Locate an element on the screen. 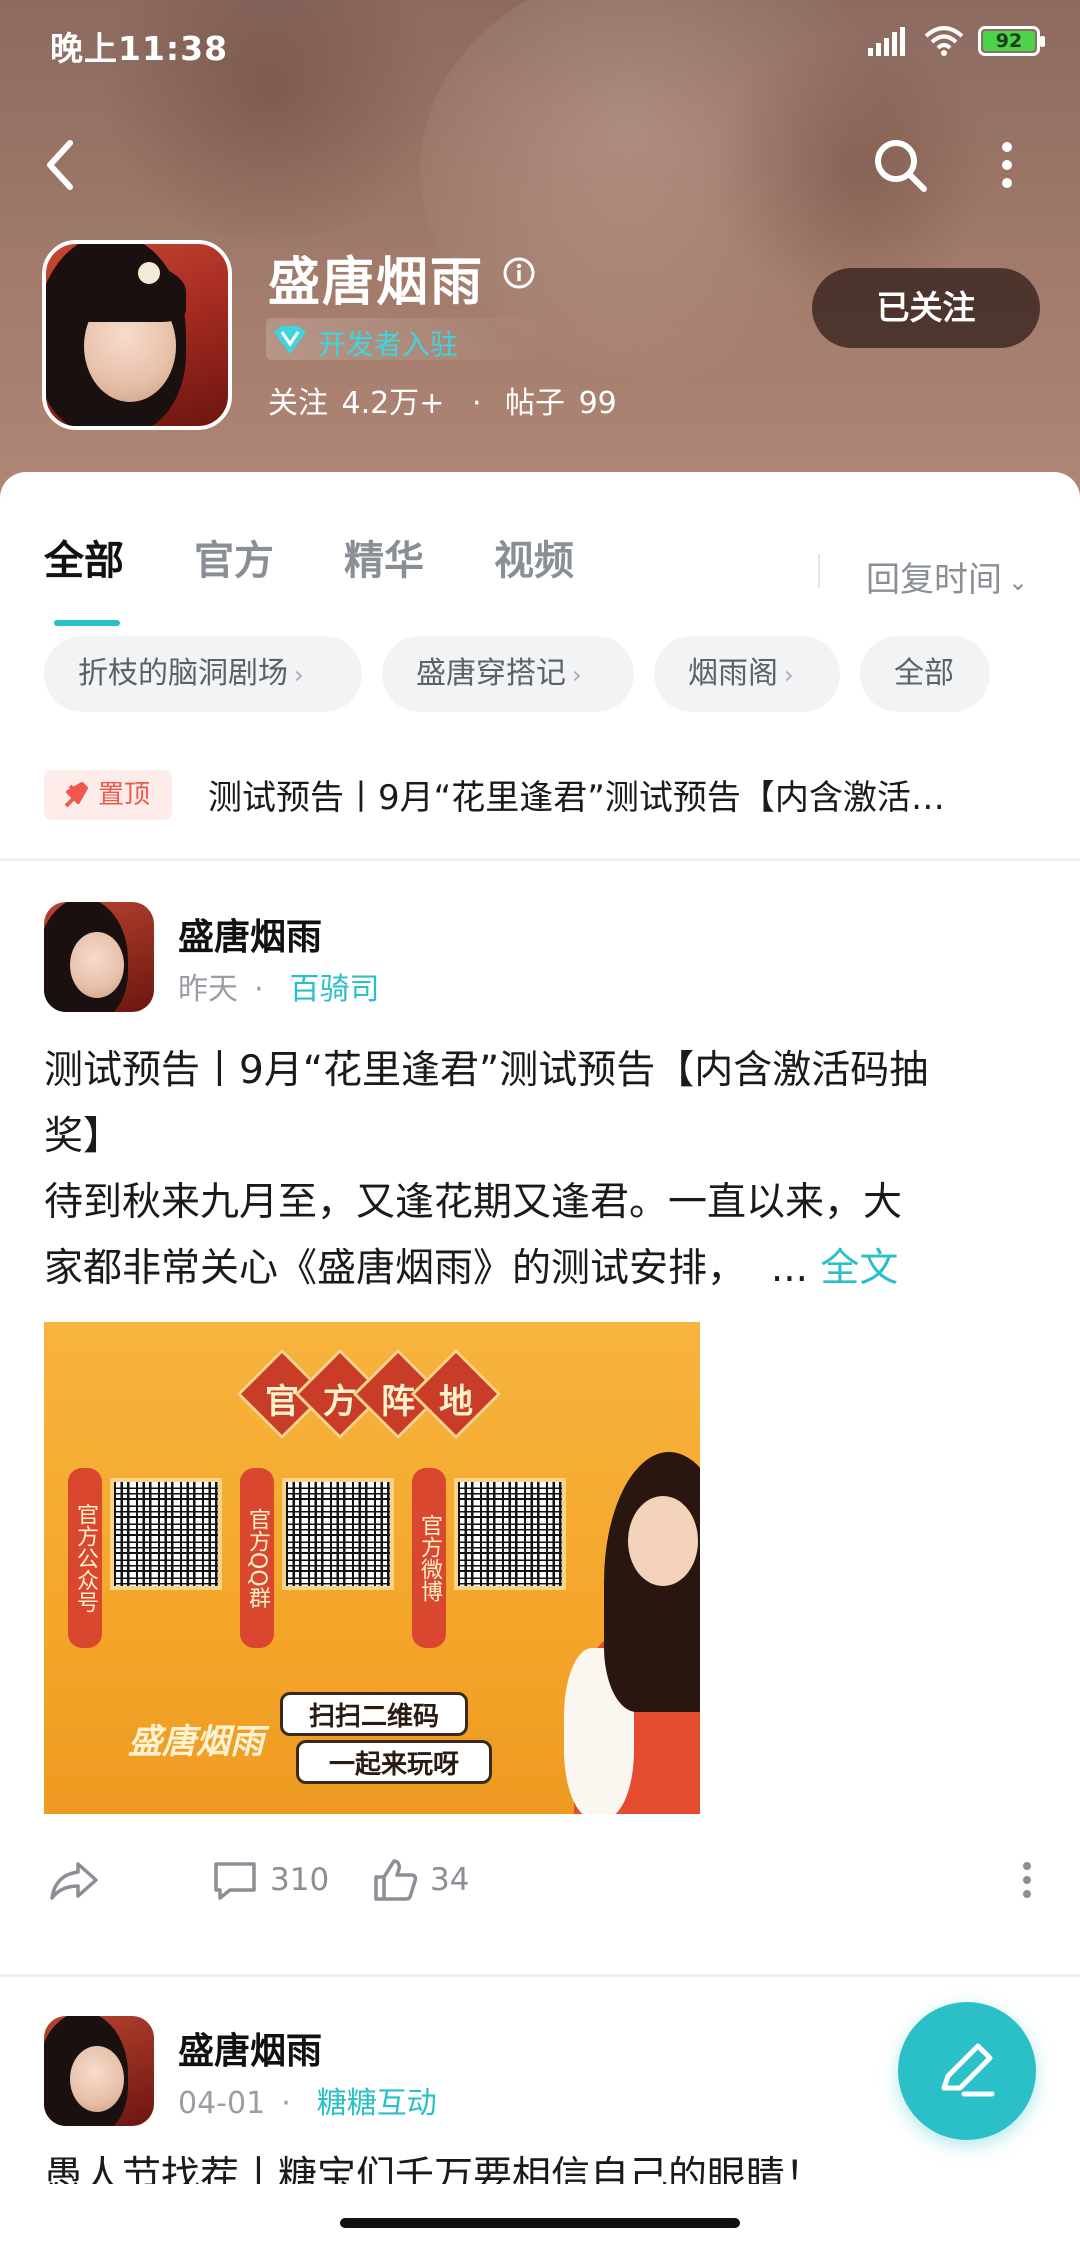  chip-topic: 盛唐穿搭记 › is located at coordinates (508, 674).